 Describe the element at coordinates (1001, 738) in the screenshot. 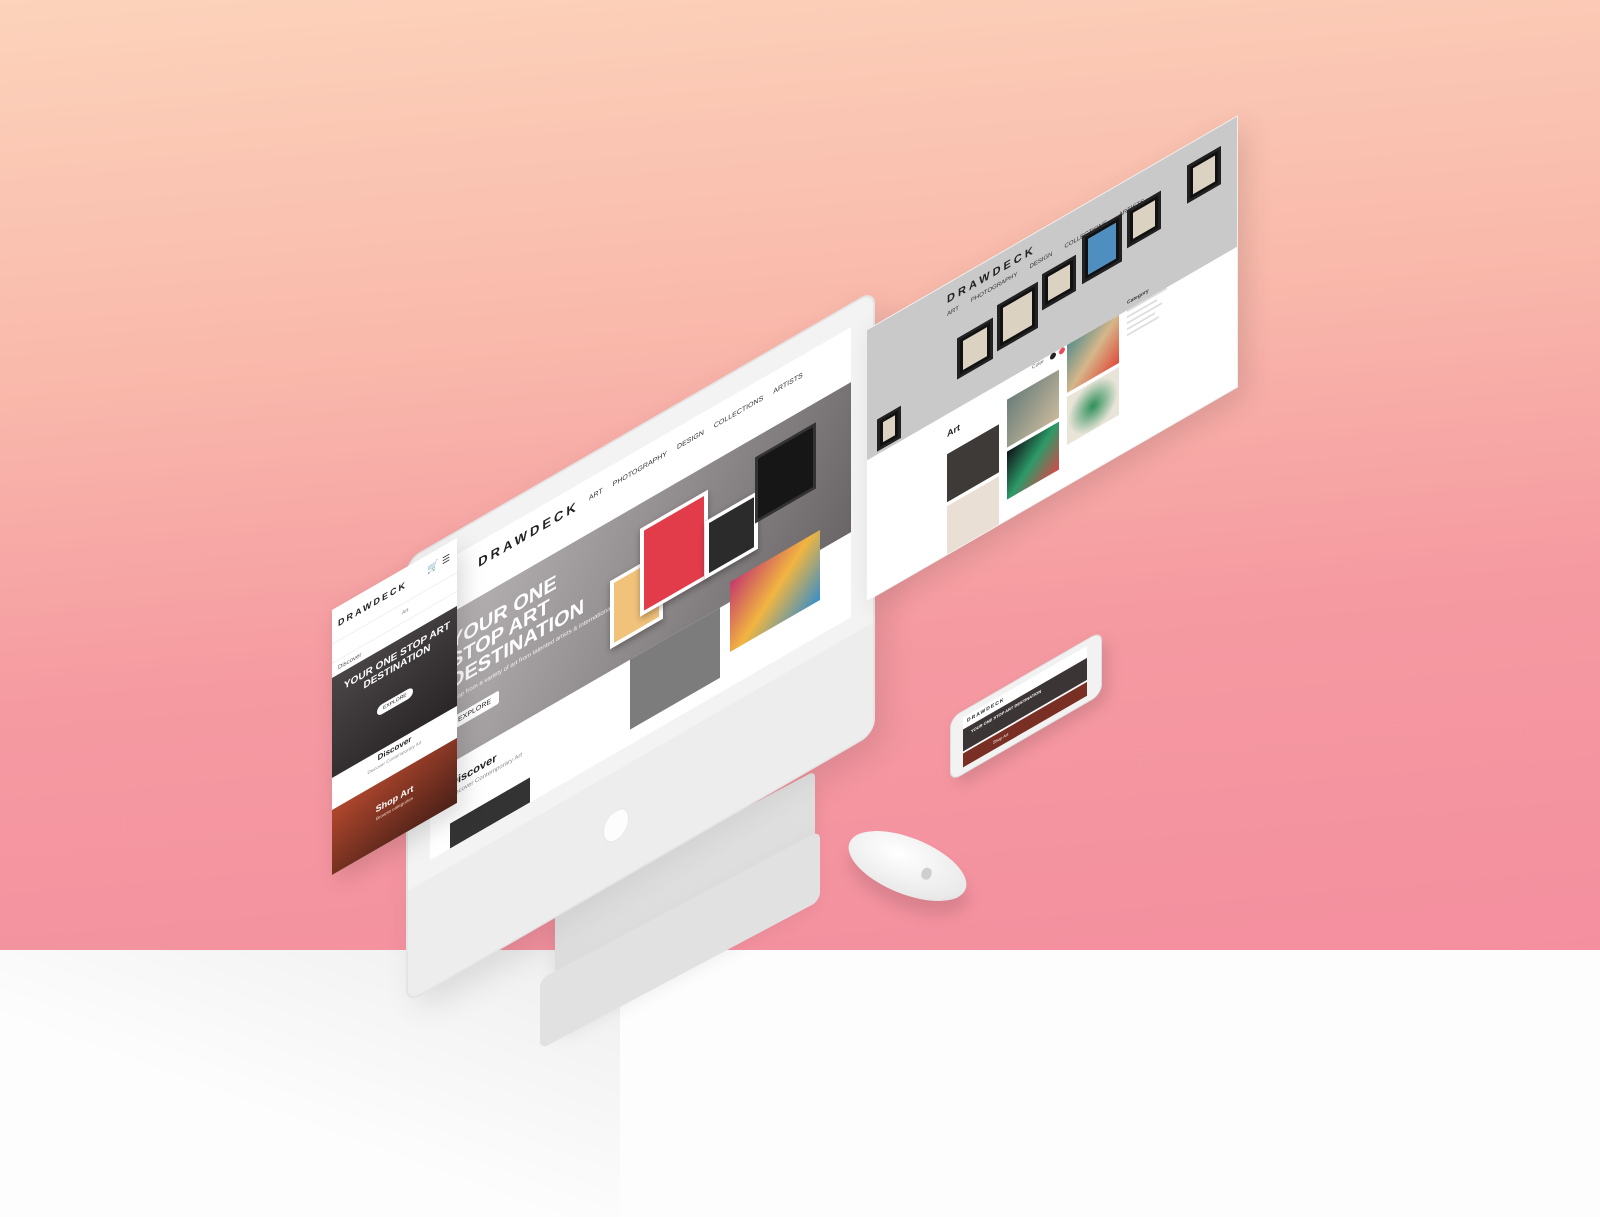

I see `phone-shop-title: Shop Art` at that location.